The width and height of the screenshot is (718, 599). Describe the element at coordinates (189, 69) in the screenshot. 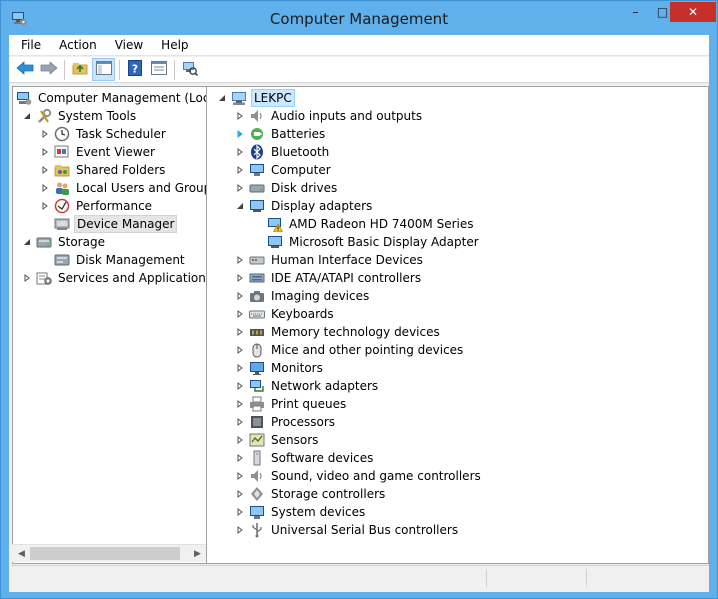

I see `scan-hardware-changes-button` at that location.